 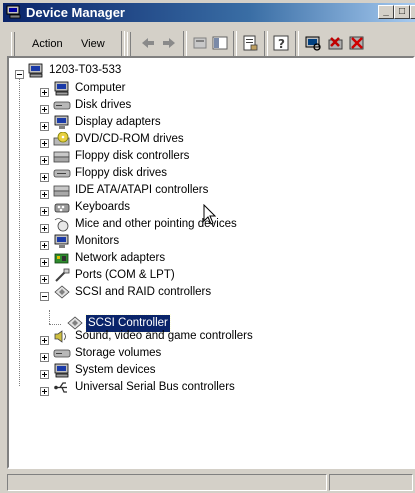 I want to click on tree-item-label: Universal Serial Bus controllers, so click(x=155, y=387).